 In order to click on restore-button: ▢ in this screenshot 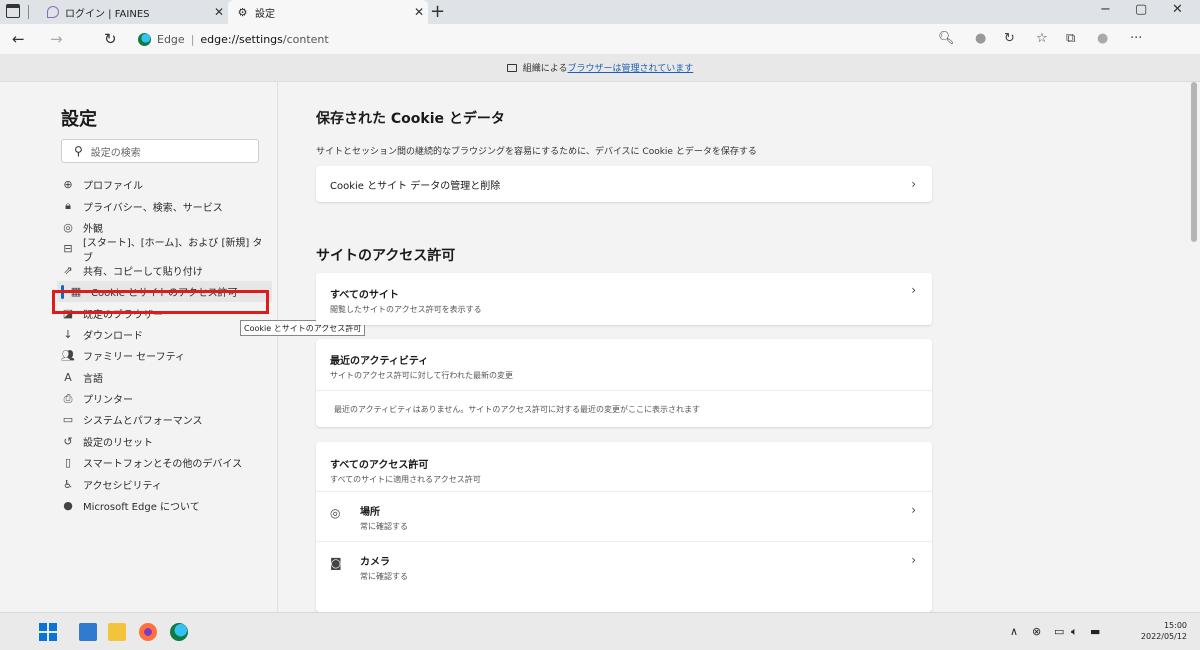, I will do `click(1141, 9)`.